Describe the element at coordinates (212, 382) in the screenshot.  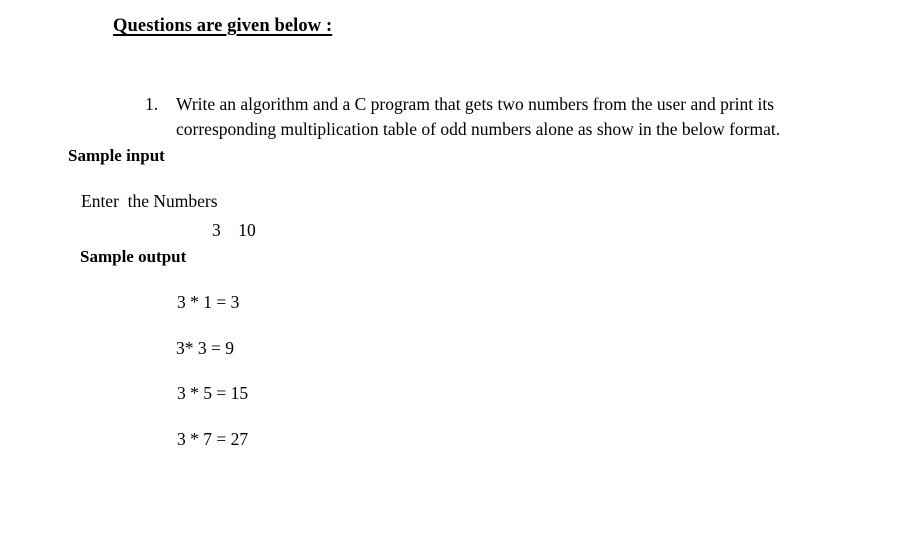
I see `sample-output-block: 3 * 1 = 3 3* 3 = 9 3 * 5 = 15 3 * 7 = 27` at that location.